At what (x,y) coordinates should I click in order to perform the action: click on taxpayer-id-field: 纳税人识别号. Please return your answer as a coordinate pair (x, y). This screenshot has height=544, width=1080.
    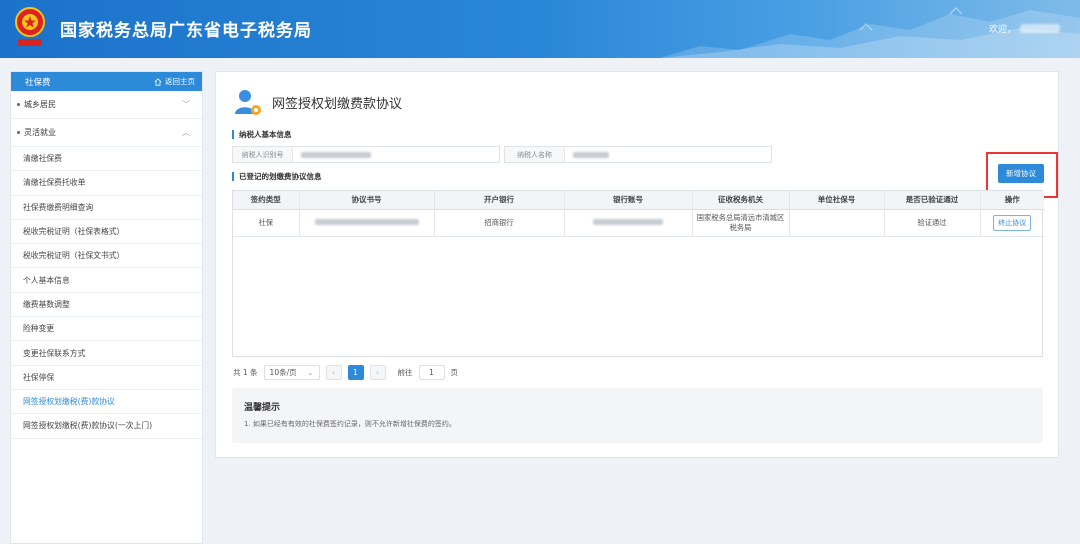
    Looking at the image, I should click on (366, 154).